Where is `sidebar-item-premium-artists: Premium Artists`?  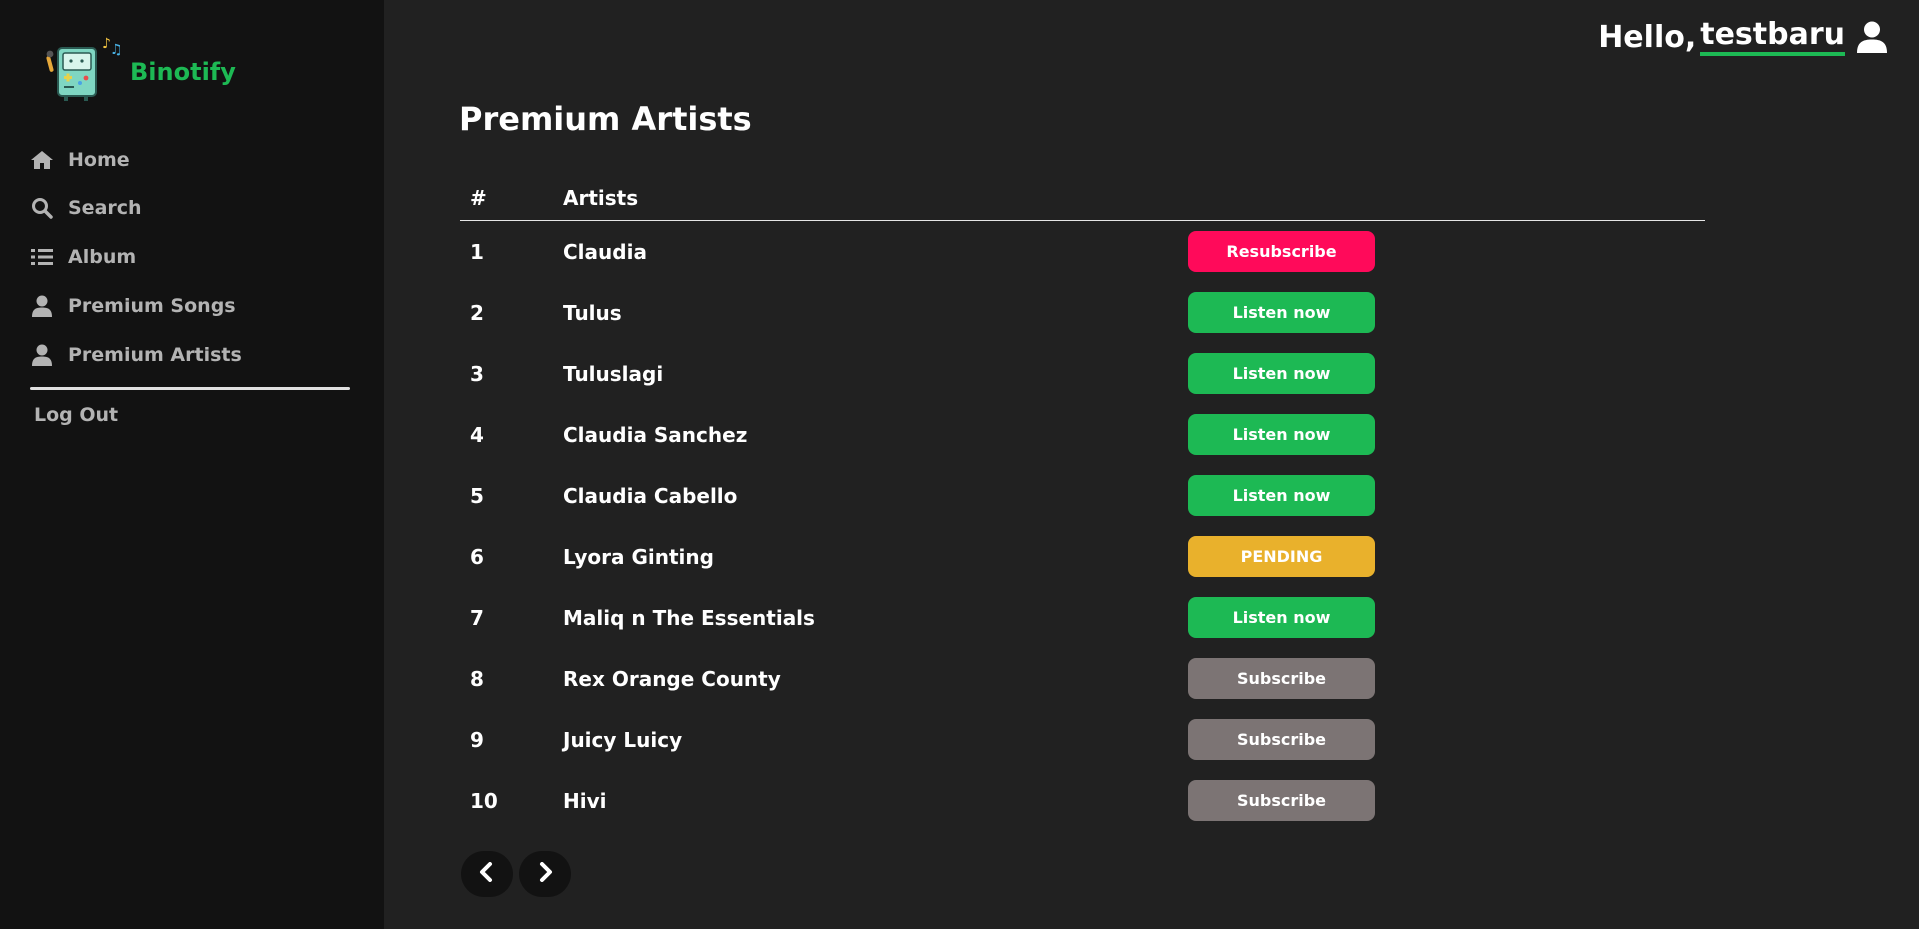 sidebar-item-premium-artists: Premium Artists is located at coordinates (136, 355).